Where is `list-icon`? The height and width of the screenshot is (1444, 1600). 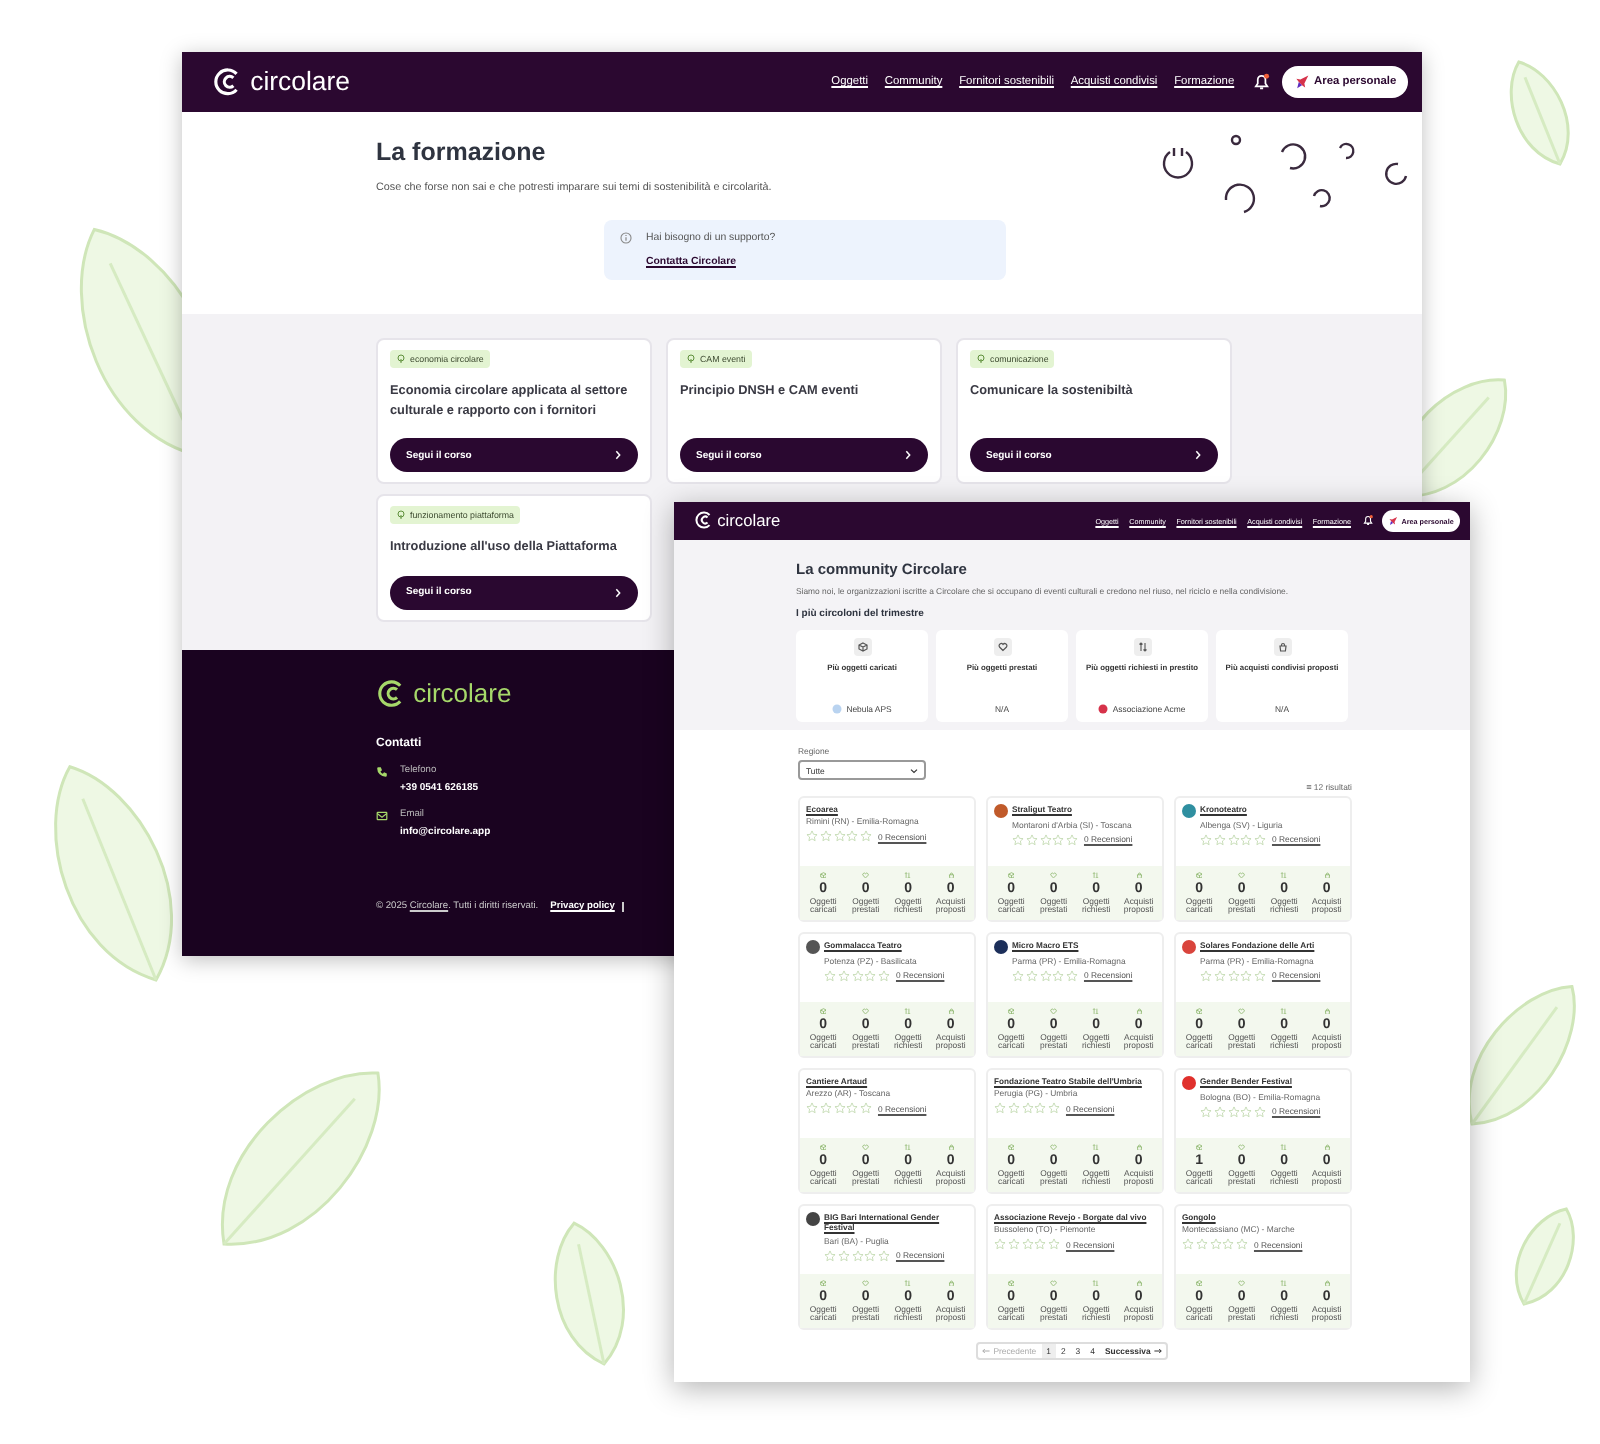
list-icon is located at coordinates (1308, 787).